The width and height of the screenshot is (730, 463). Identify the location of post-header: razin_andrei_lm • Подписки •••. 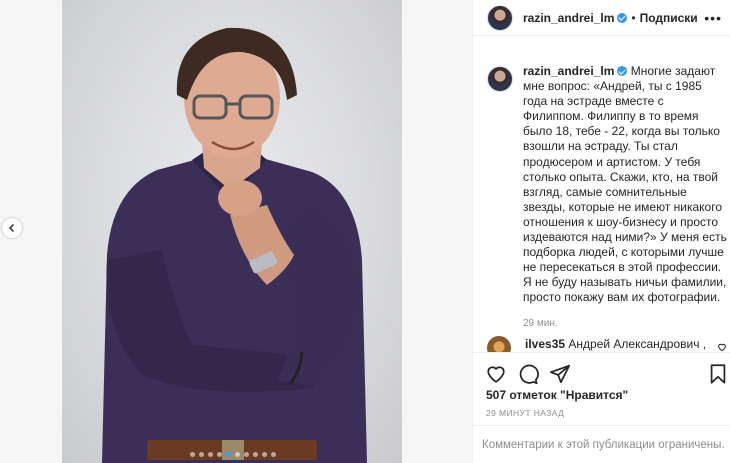
(601, 18).